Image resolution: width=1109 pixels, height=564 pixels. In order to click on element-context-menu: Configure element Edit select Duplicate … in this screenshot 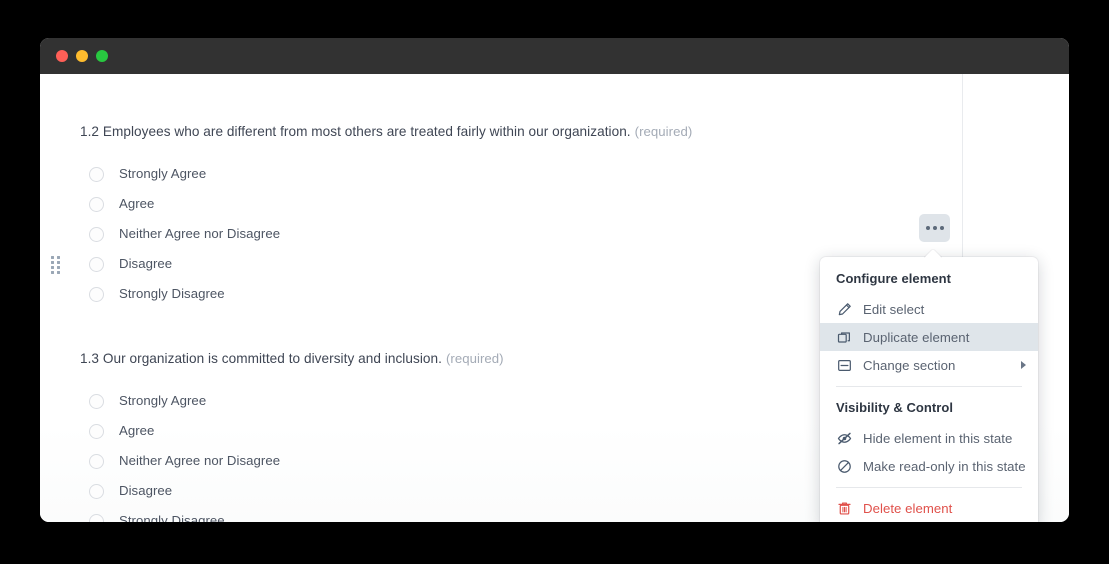, I will do `click(929, 389)`.